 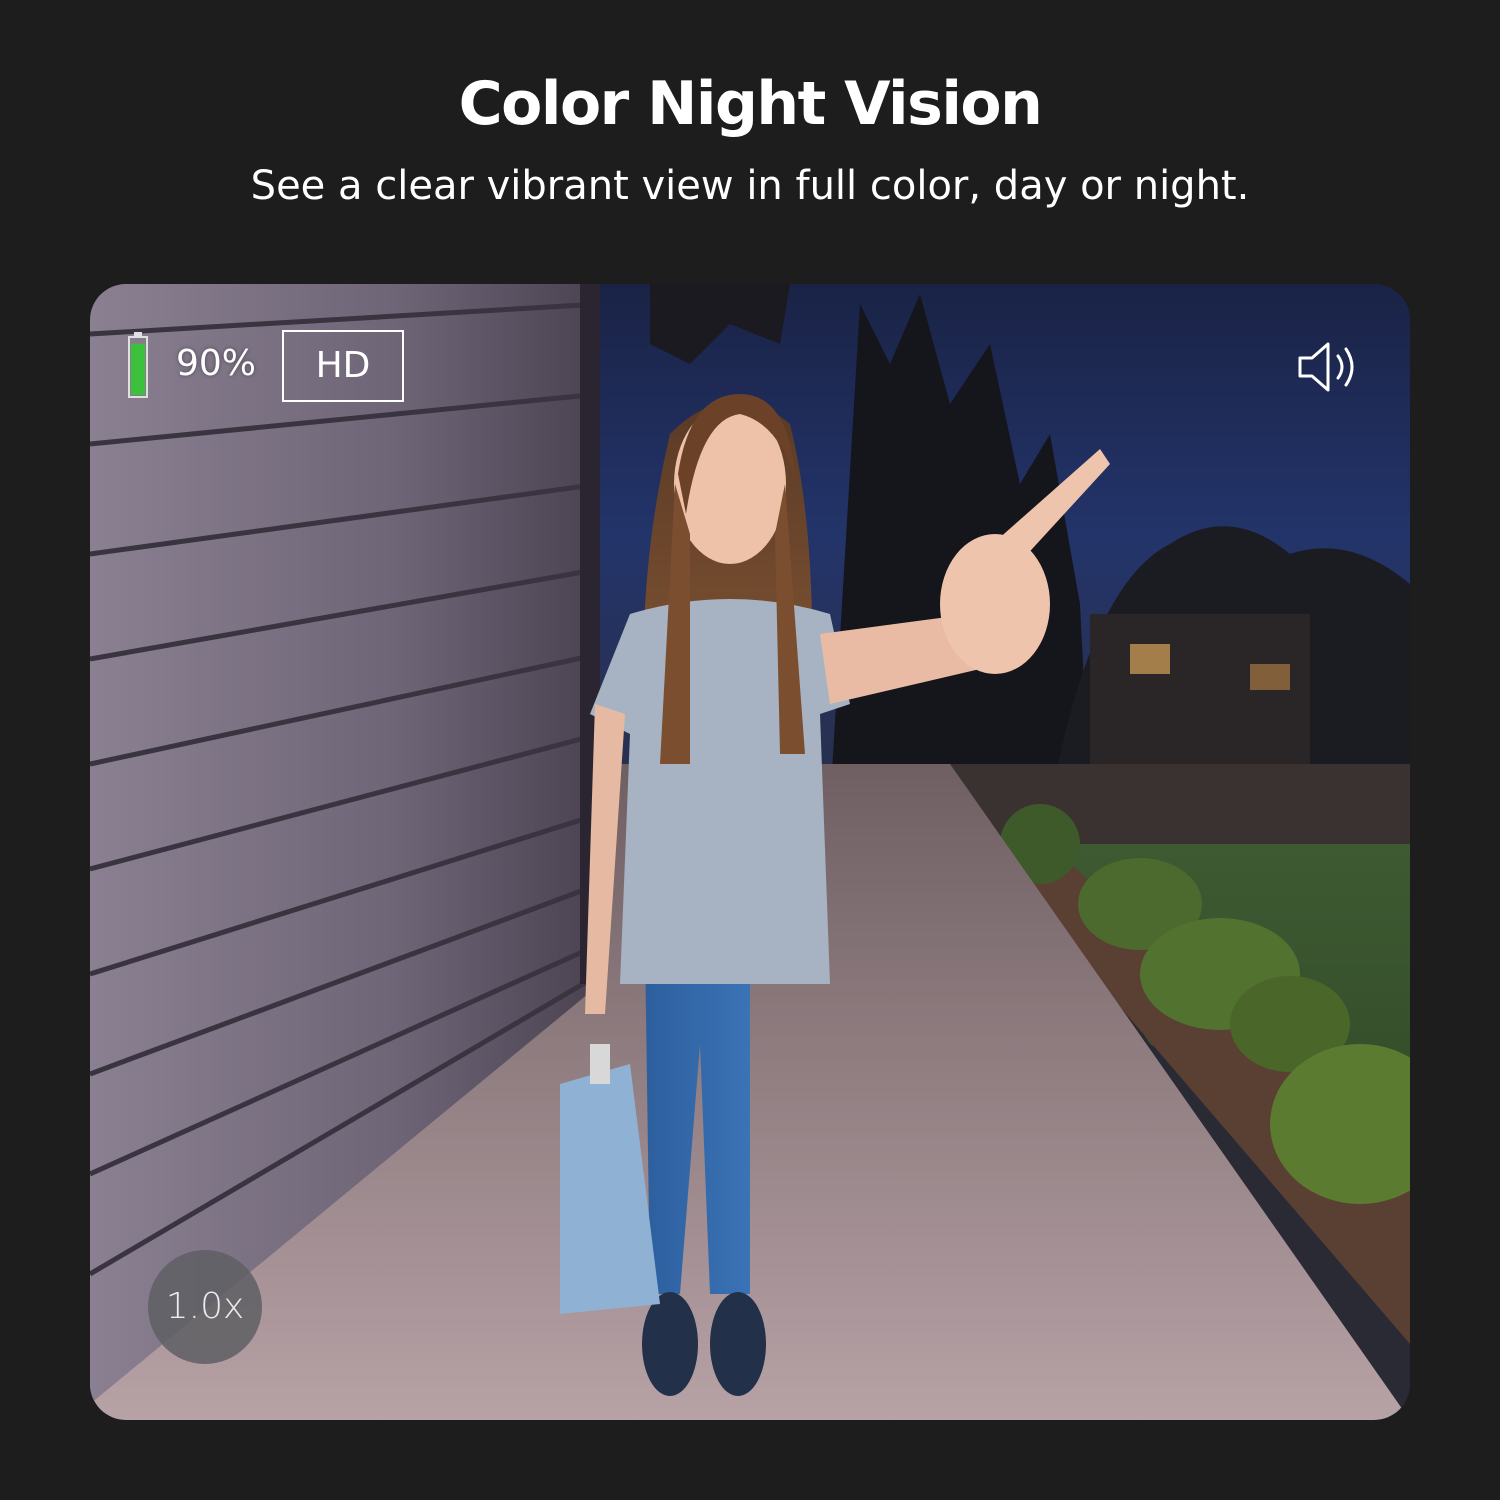 I want to click on battery-icon, so click(x=138, y=365).